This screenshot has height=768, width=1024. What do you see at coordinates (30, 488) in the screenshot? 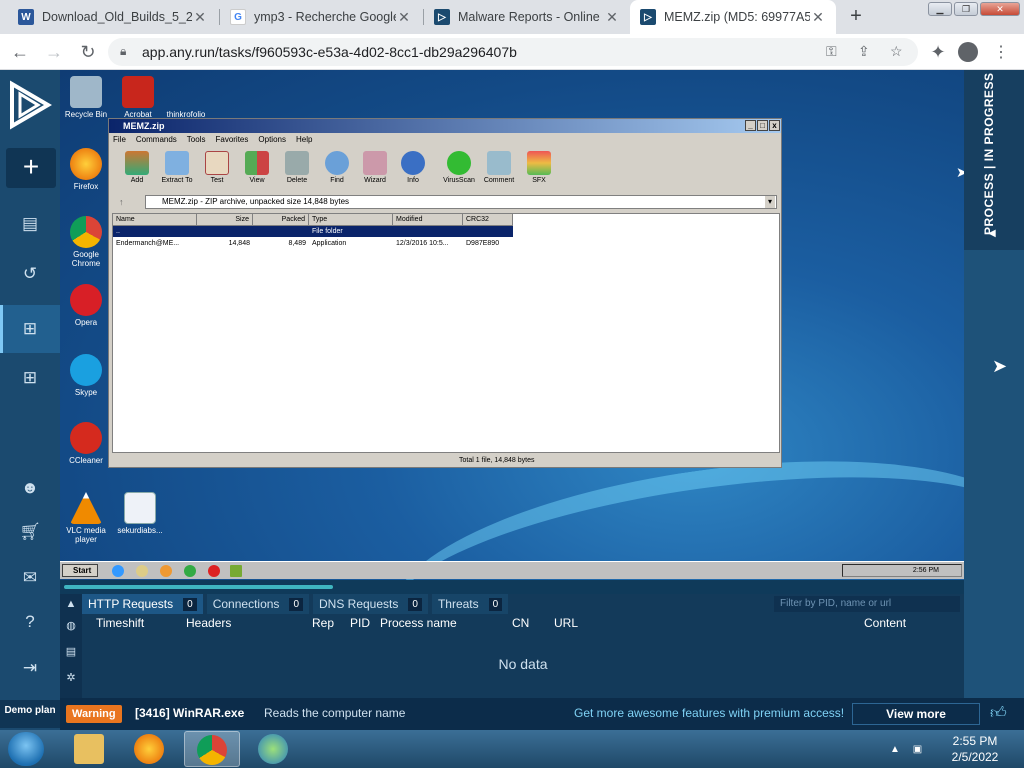
I see `user-icon: ☻` at bounding box center [30, 488].